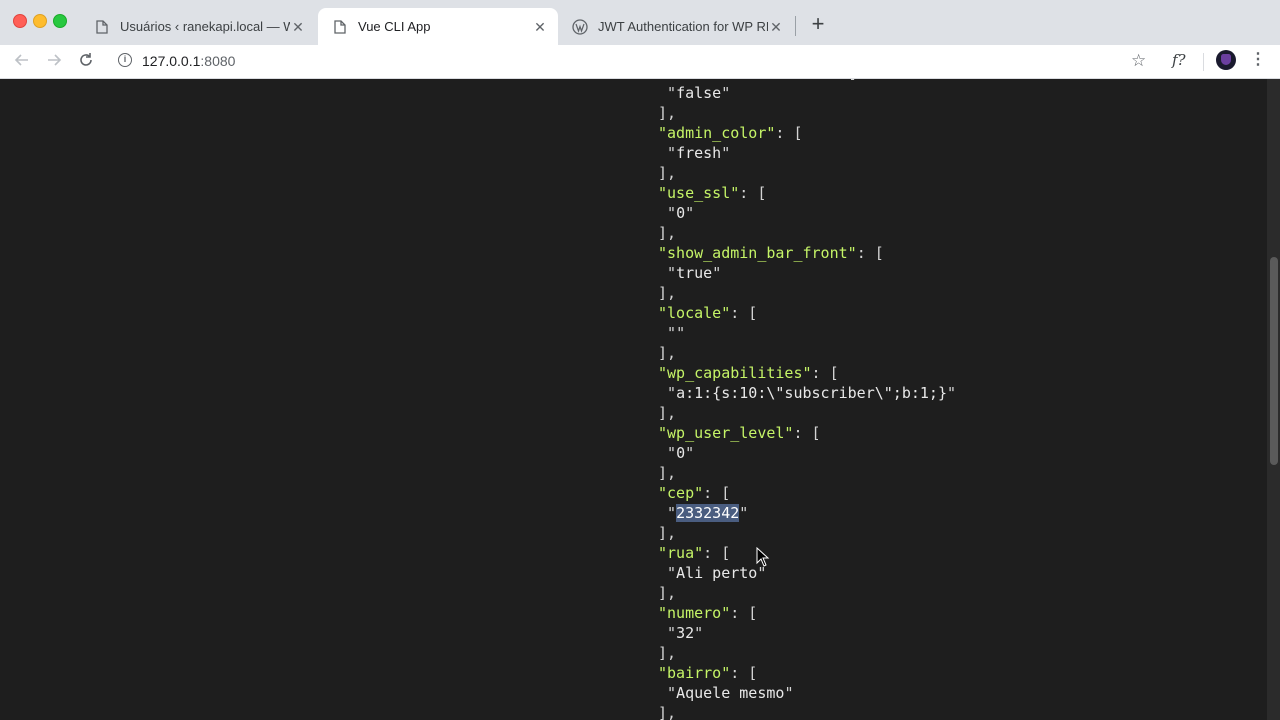 The image size is (1280, 720). Describe the element at coordinates (205, 26) in the screenshot. I see `tab-label: Usuários ‹ ranekapi.local — Wo` at that location.